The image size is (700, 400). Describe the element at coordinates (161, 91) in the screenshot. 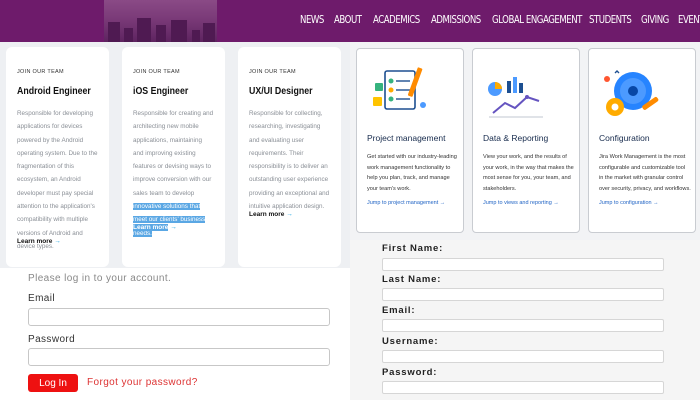

I see `job-title: iOS Engineer` at that location.